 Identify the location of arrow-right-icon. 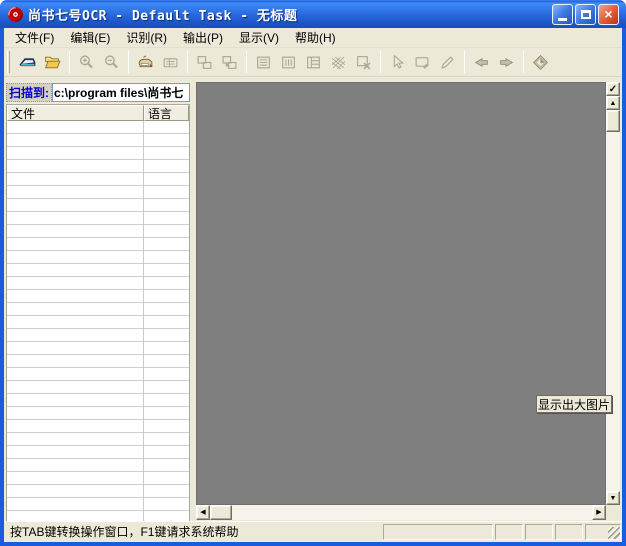
(507, 62).